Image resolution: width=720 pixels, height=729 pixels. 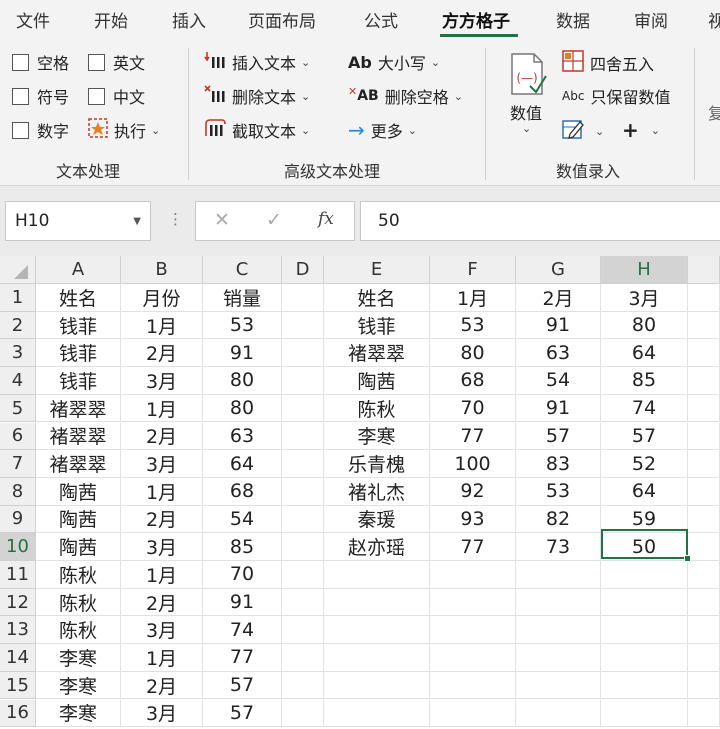 I want to click on cell-d5, so click(x=303, y=408).